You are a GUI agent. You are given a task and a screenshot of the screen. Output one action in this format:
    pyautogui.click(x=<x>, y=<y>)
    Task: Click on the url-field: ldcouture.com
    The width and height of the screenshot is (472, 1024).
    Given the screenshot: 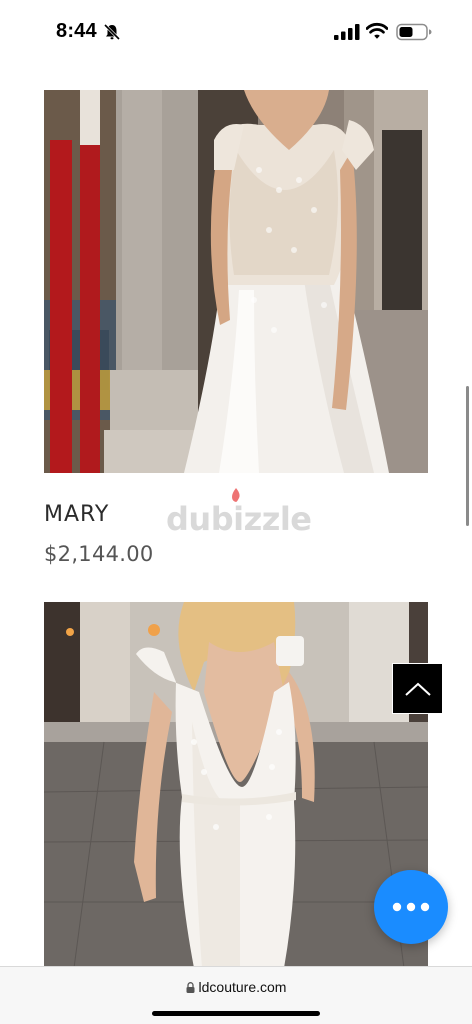 What is the action you would take?
    pyautogui.click(x=236, y=987)
    